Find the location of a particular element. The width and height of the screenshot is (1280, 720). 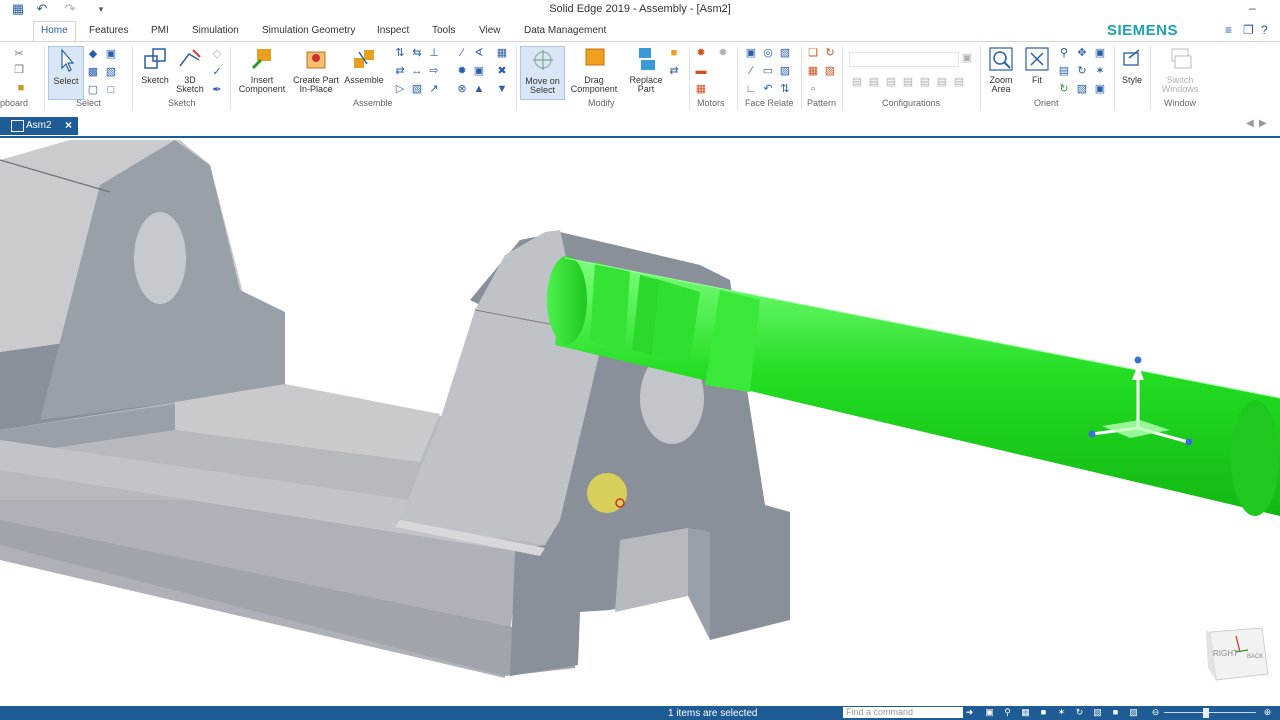

tab-data-management: Data Management is located at coordinates (565, 30).